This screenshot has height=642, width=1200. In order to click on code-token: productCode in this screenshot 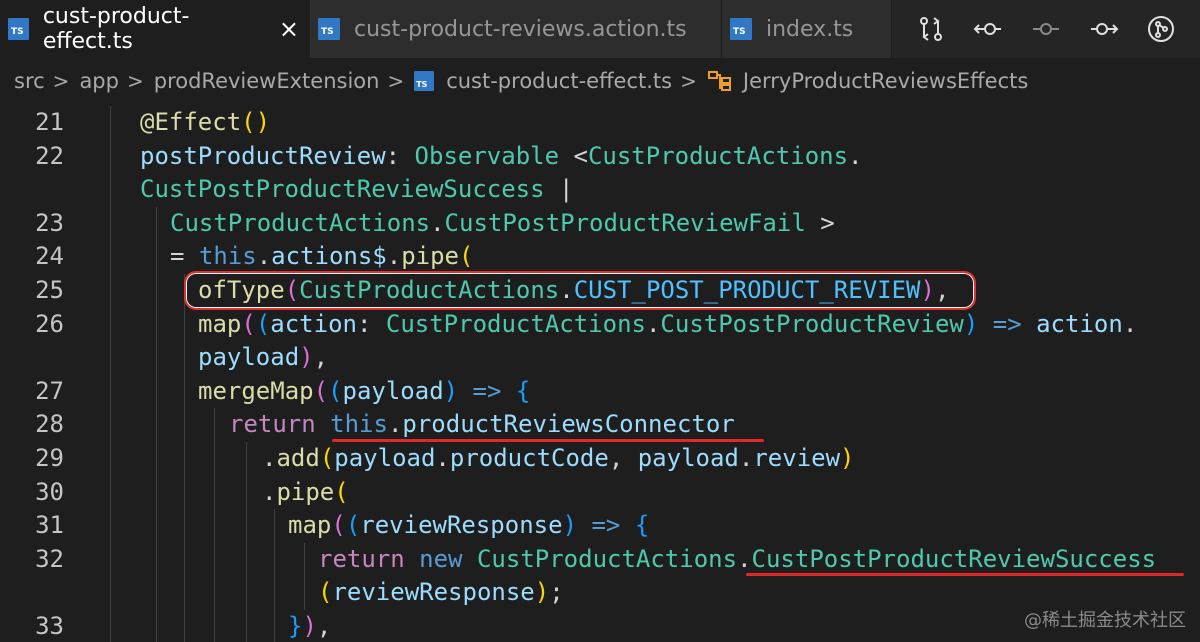, I will do `click(529, 458)`.